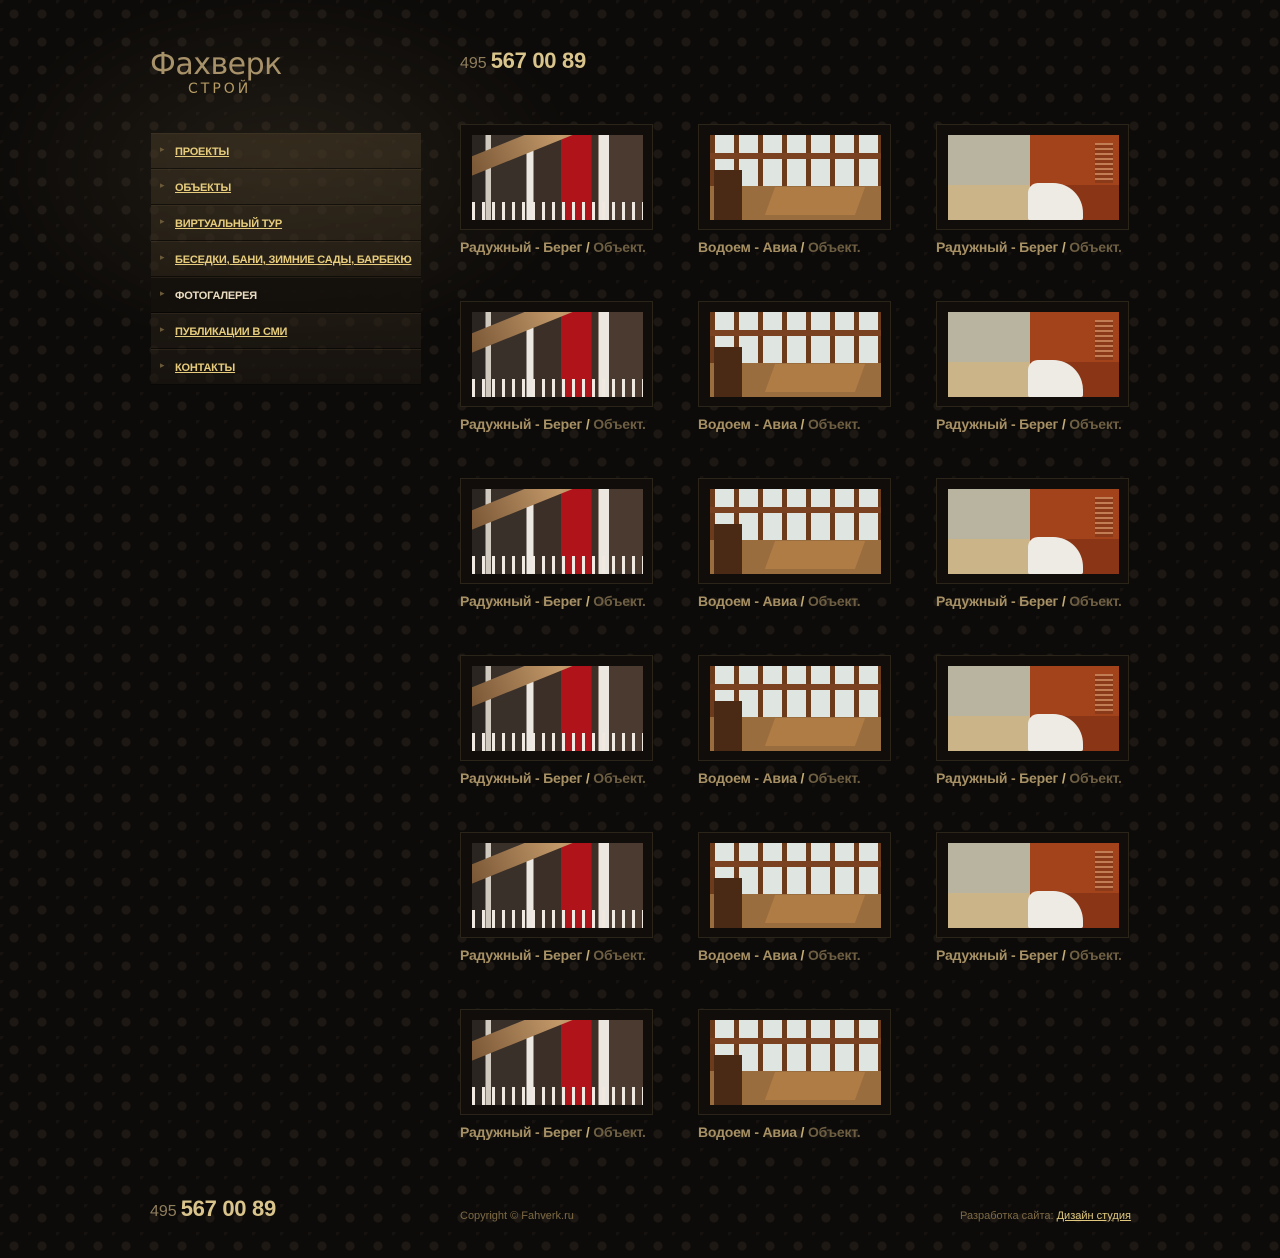 This screenshot has width=1280, height=1258. What do you see at coordinates (286, 223) in the screenshot?
I see `menu-item-virtual-tour: ▸ ВИРТУАЛЬНЫЙ ТУР` at bounding box center [286, 223].